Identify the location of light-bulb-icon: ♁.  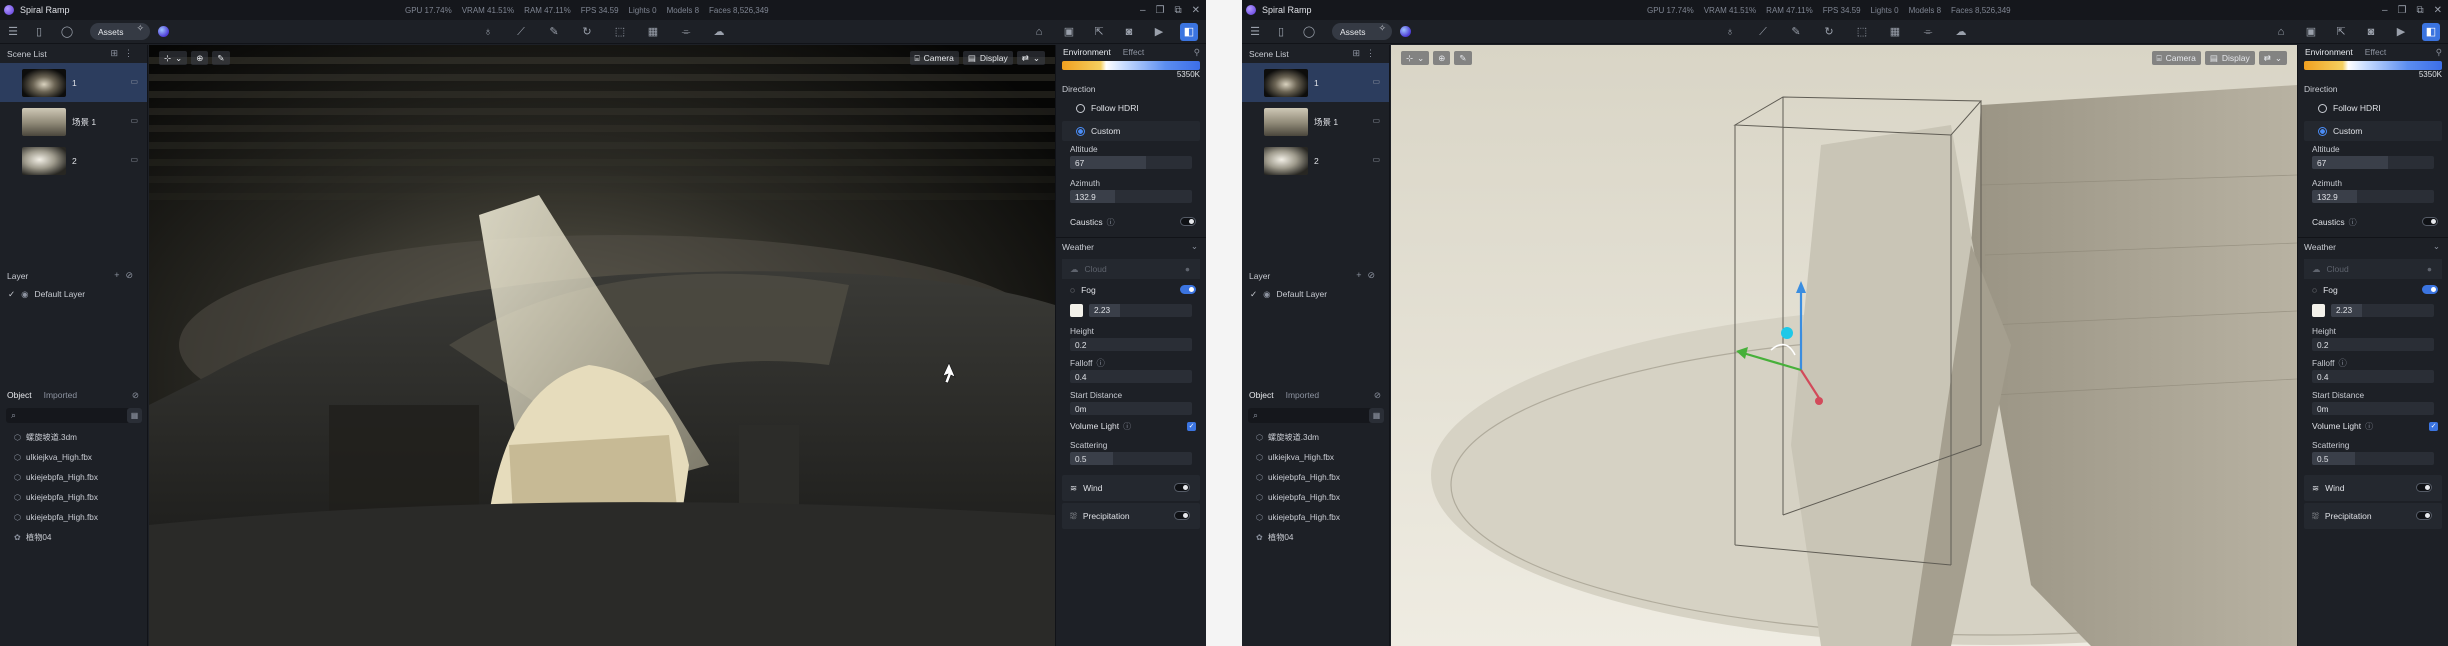
(488, 32).